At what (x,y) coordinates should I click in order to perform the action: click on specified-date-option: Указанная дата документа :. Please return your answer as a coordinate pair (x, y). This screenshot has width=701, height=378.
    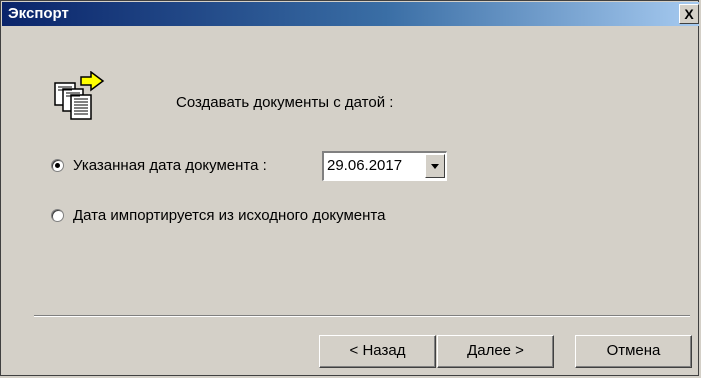
    Looking at the image, I should click on (159, 165).